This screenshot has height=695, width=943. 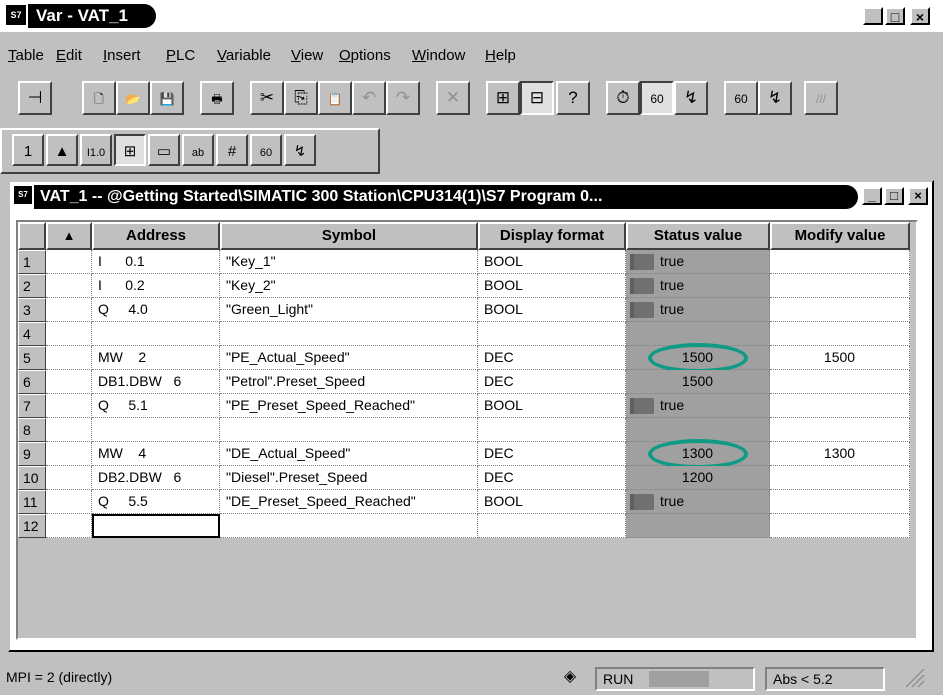 What do you see at coordinates (133, 98) in the screenshot?
I see `open-button: 📂` at bounding box center [133, 98].